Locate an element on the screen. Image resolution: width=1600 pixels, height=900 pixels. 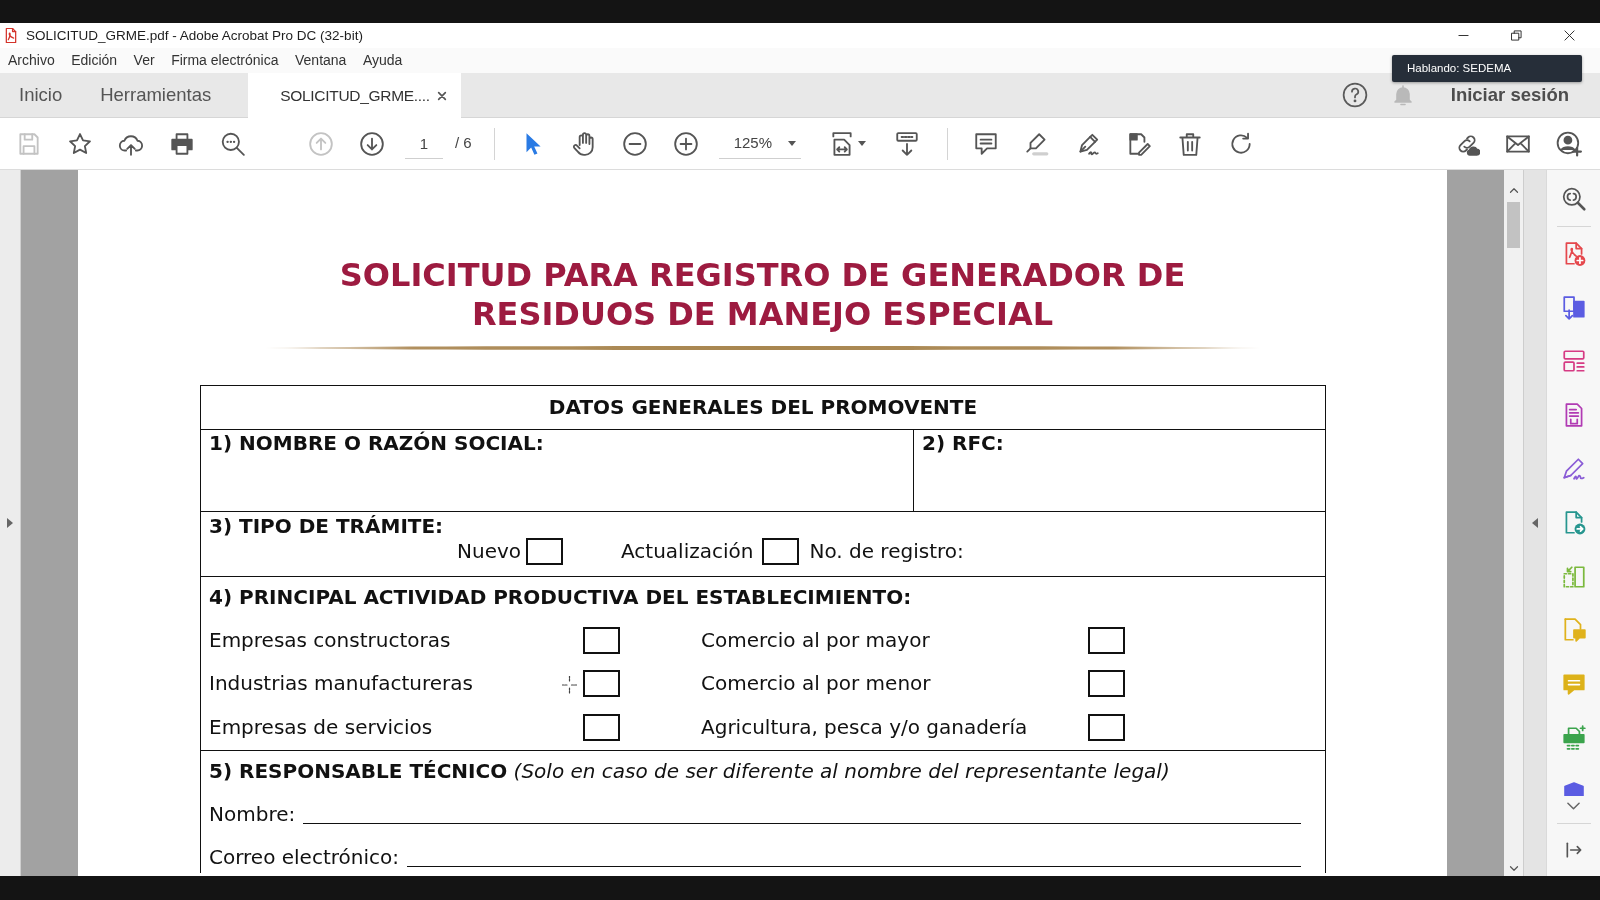
user-plus-icon is located at coordinates (1569, 143).